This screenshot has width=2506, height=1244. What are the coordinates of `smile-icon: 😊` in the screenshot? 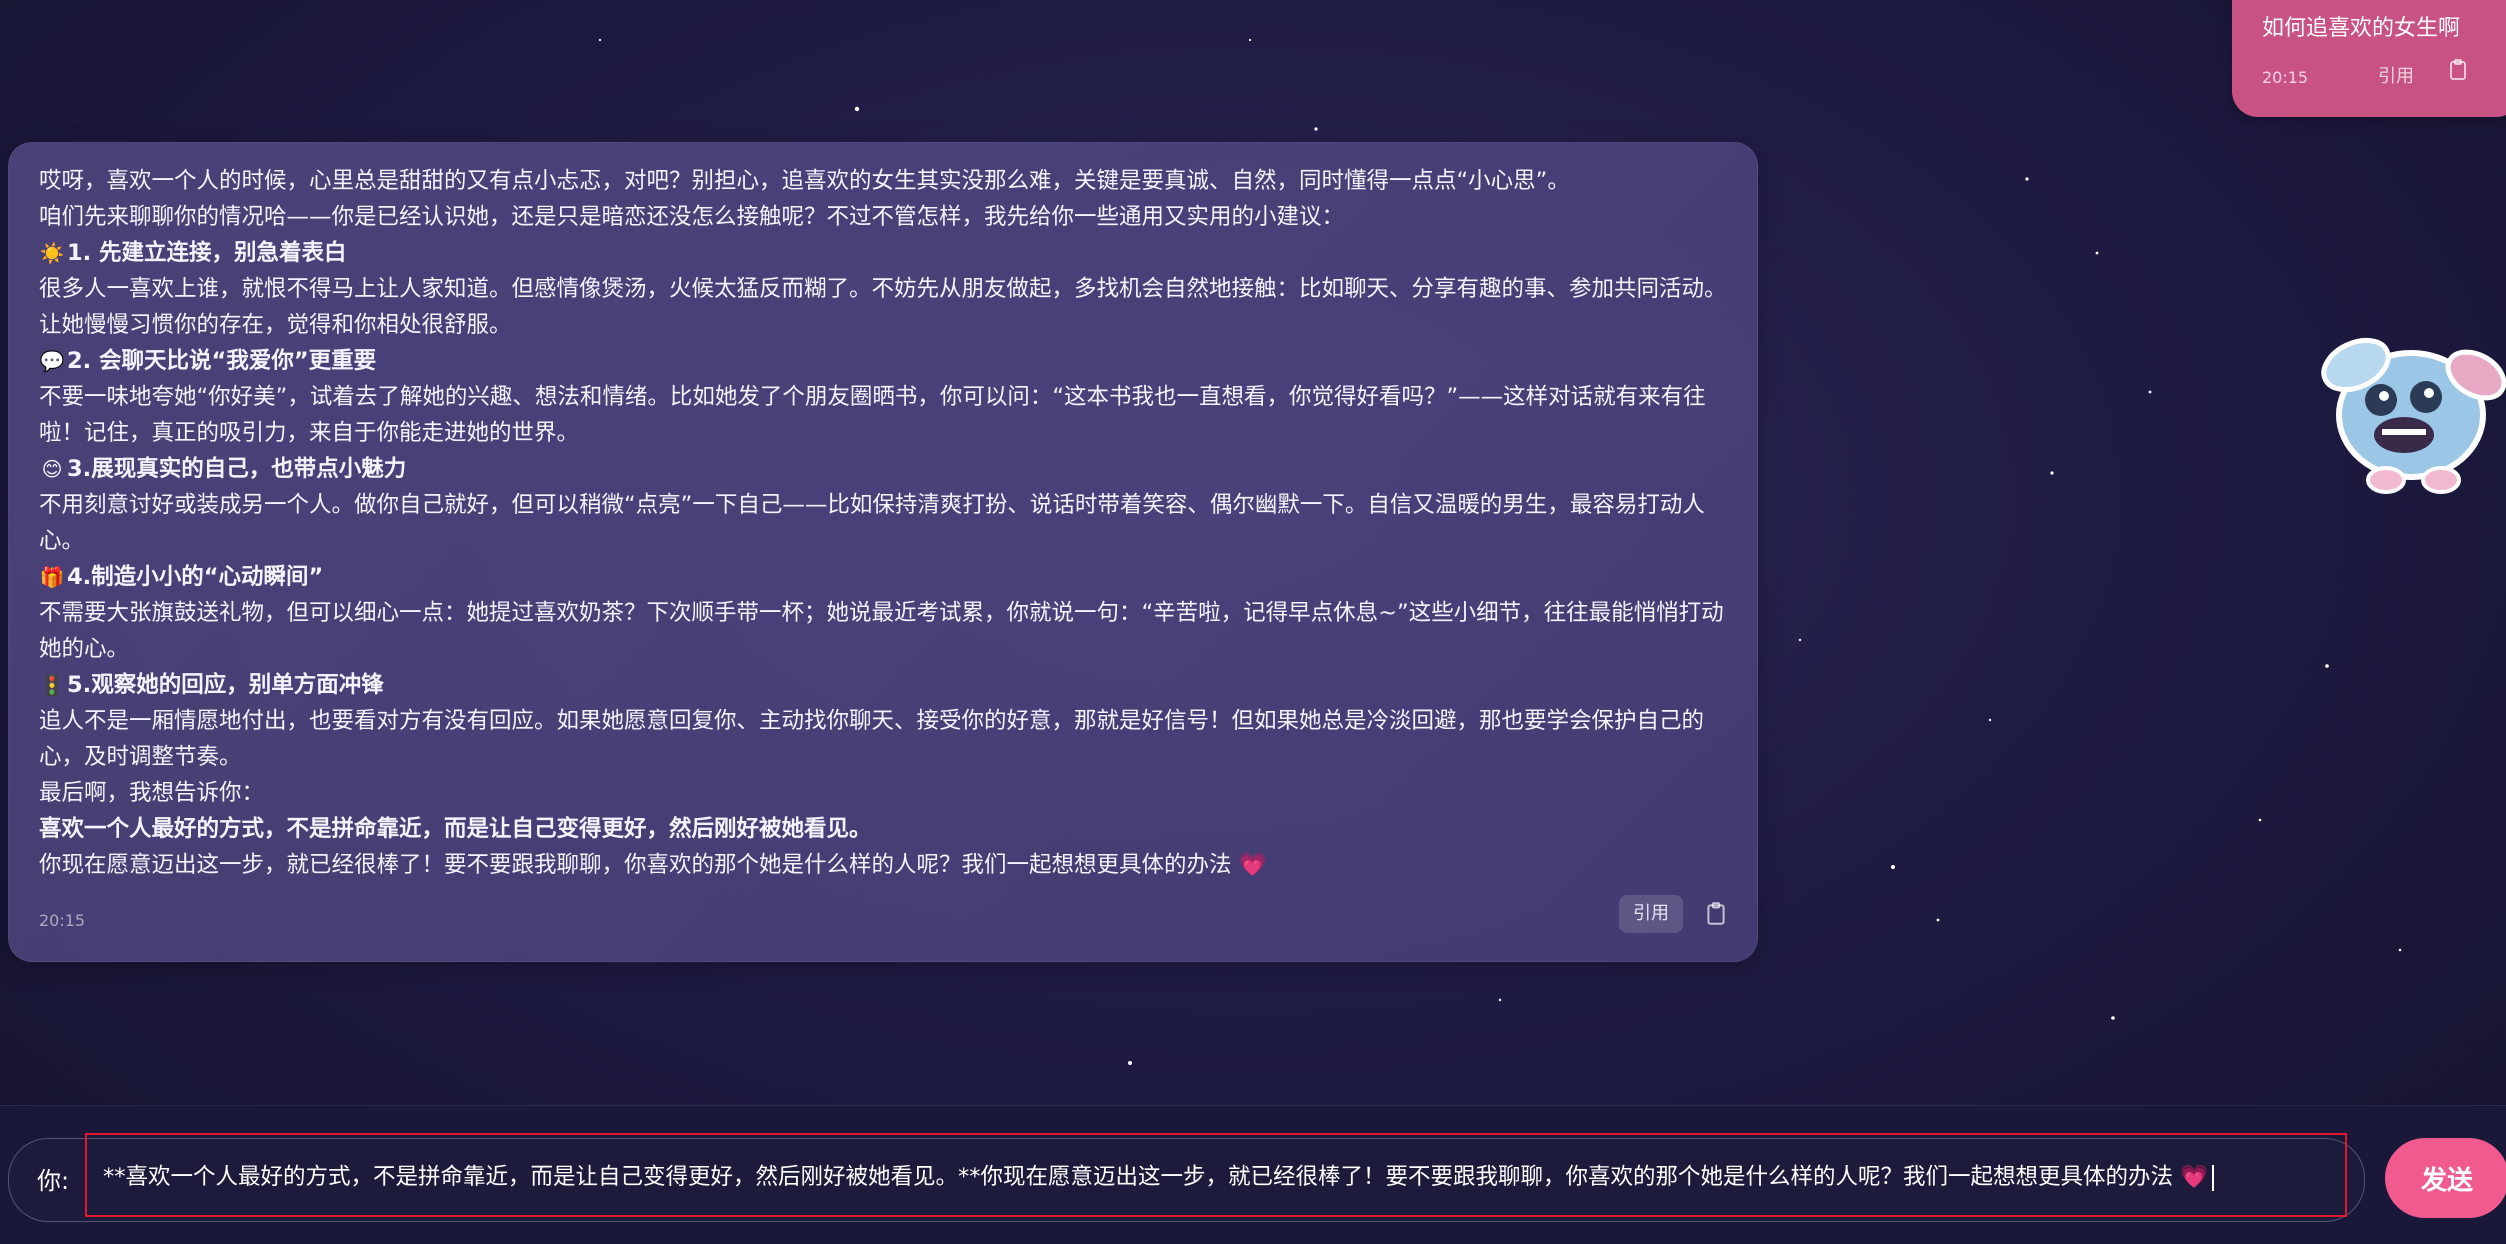 It's located at (52, 469).